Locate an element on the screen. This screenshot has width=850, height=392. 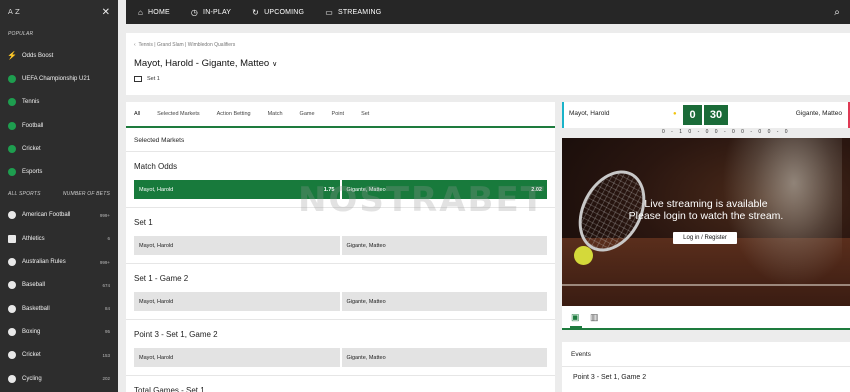
market-name: Match Odds is located at coordinates (340, 166).